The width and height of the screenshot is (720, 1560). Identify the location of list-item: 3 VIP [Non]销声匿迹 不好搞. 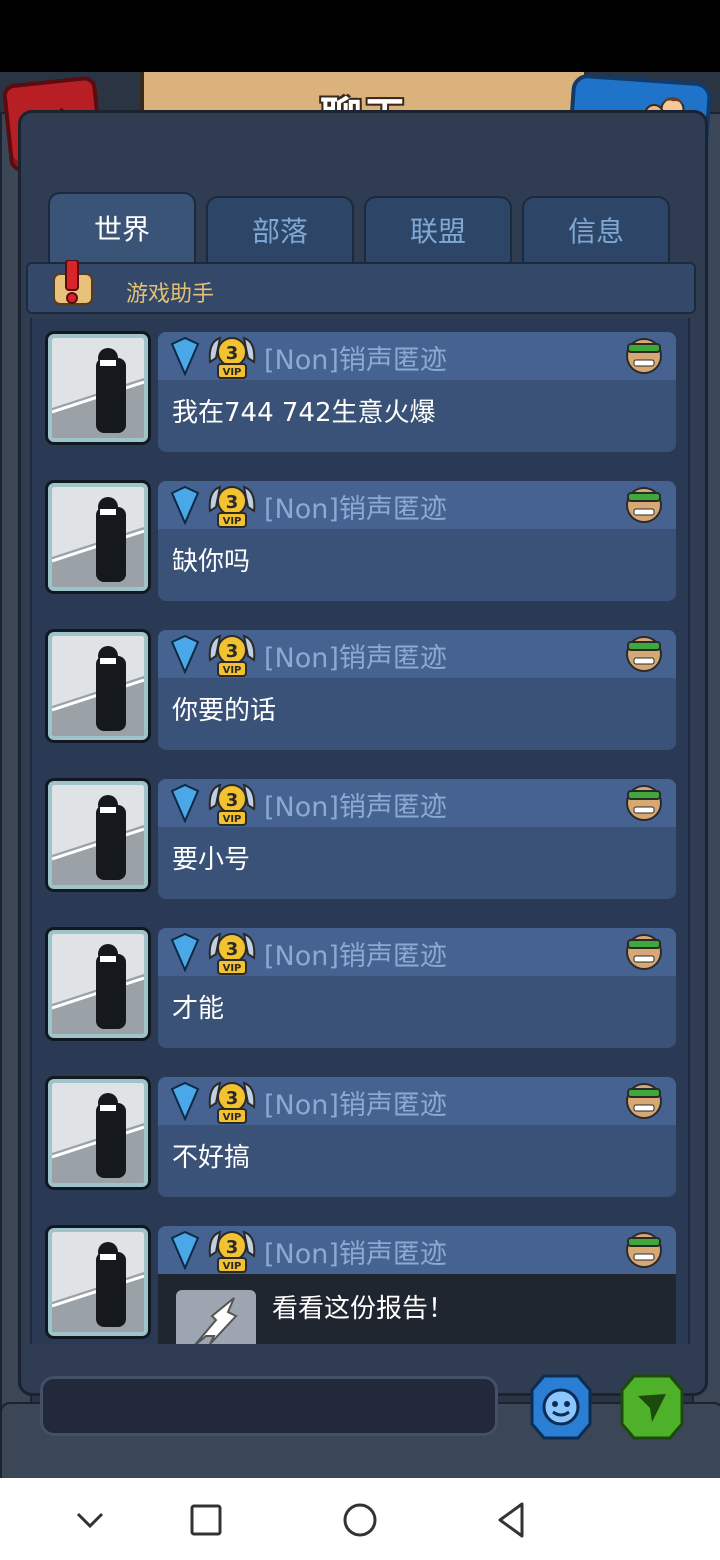
(360, 1131).